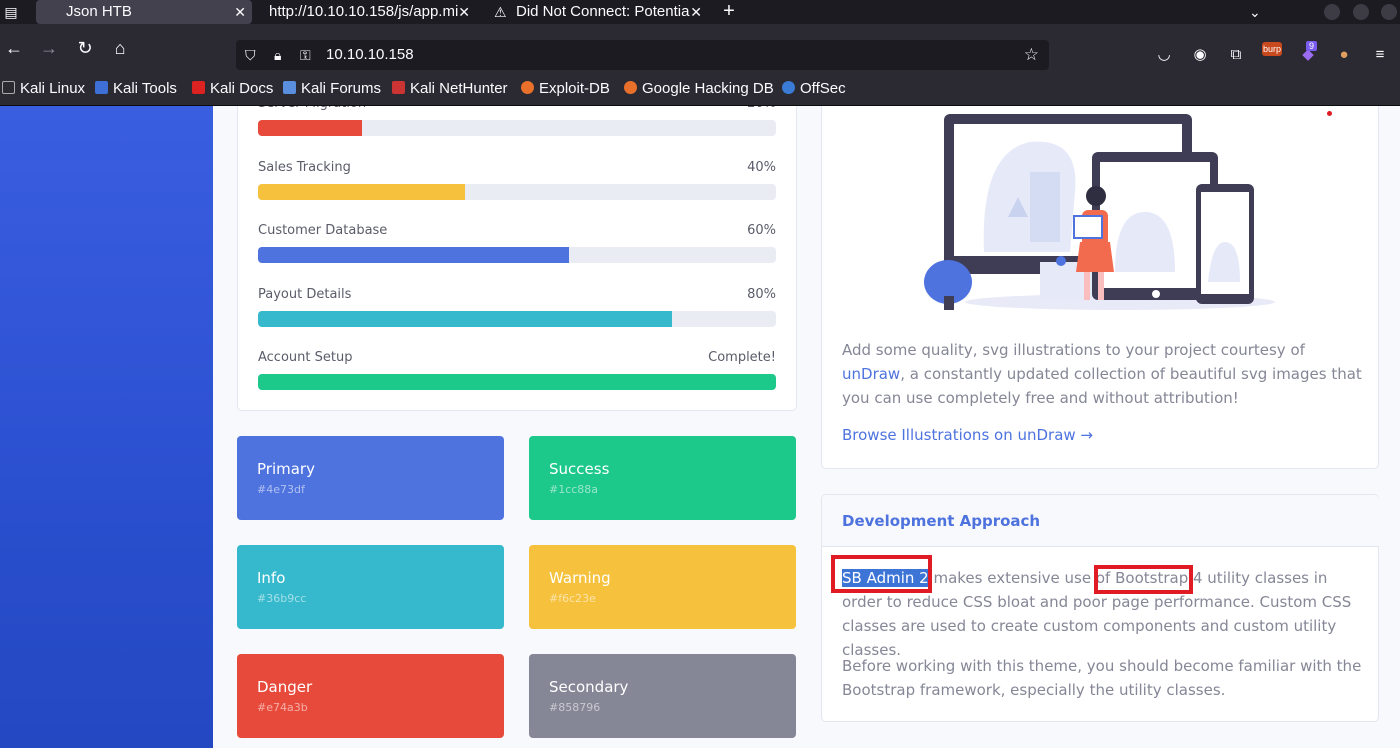 The width and height of the screenshot is (1400, 748). I want to click on card-title: Development Approach, so click(941, 521).